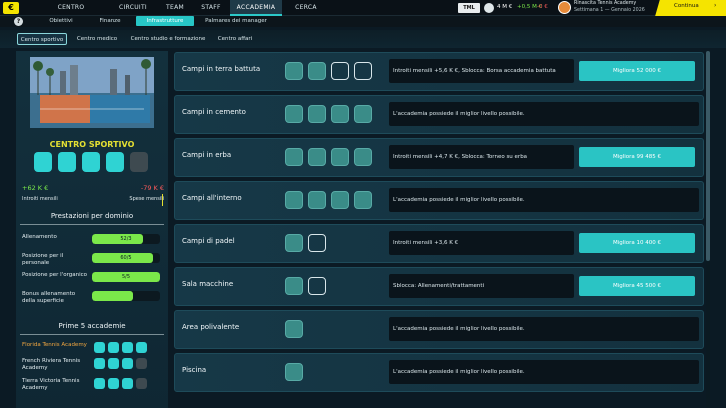 This screenshot has height=408, width=726. Describe the element at coordinates (221, 69) in the screenshot. I see `facility-name: Campi in terra battuta` at that location.